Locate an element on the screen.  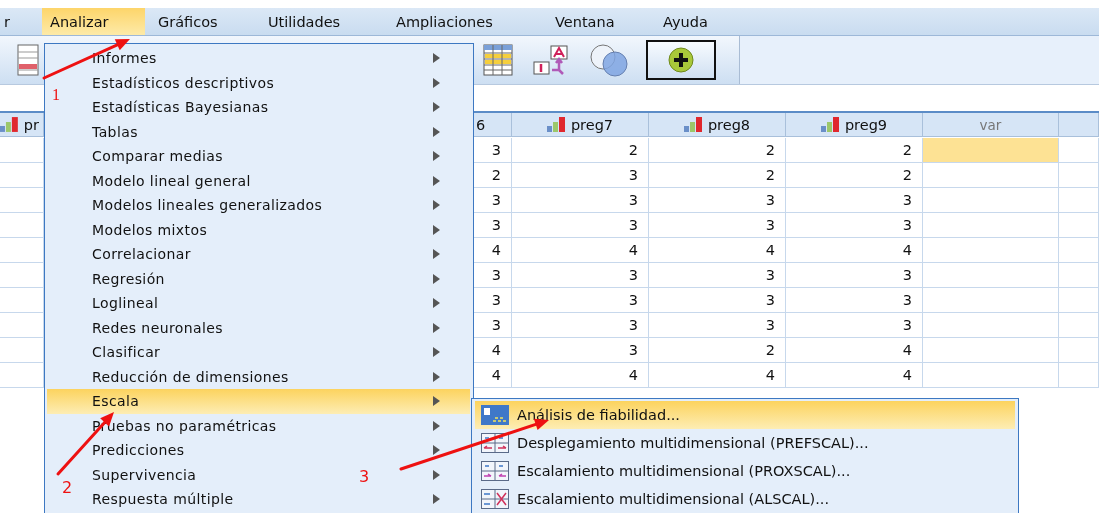
column-header: var is located at coordinates (991, 125).